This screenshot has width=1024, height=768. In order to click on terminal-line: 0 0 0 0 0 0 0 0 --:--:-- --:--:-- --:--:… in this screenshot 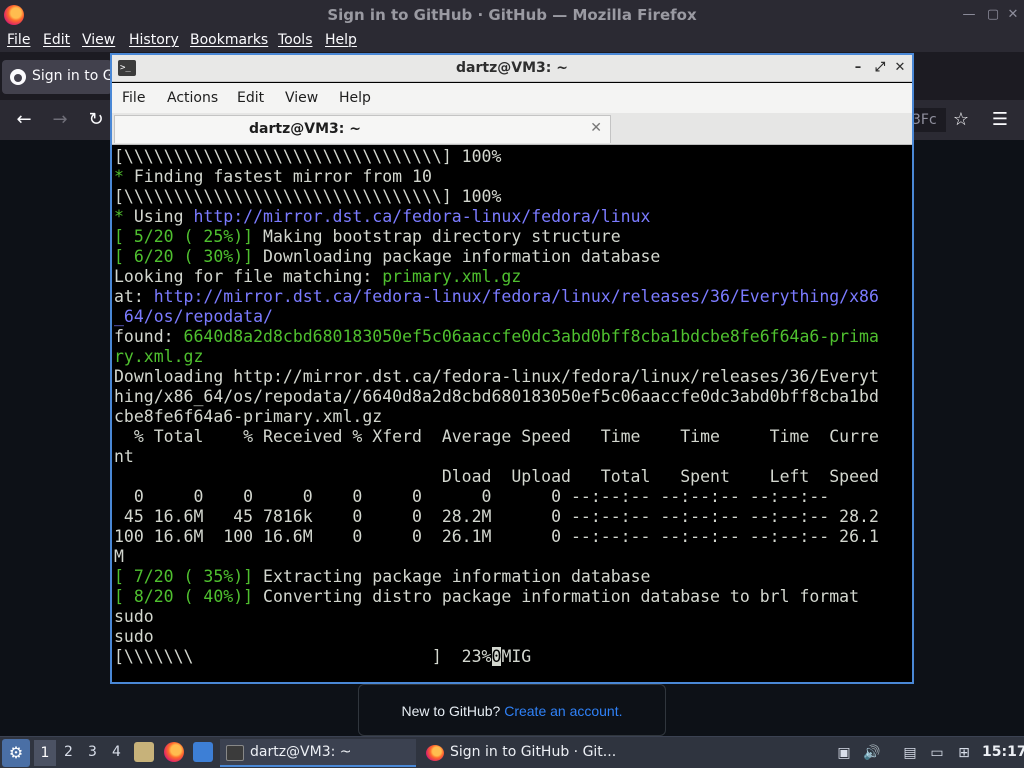, I will do `click(471, 497)`.